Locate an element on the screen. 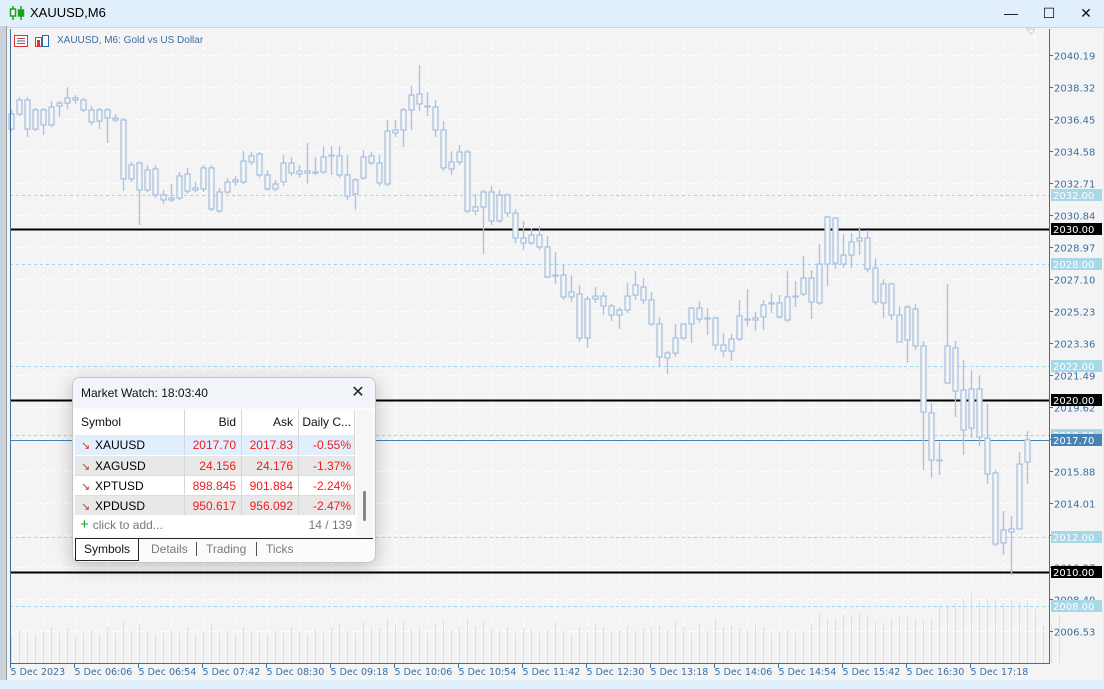  add-symbol-row: + click to add... 14 / 139 is located at coordinates (215, 525).